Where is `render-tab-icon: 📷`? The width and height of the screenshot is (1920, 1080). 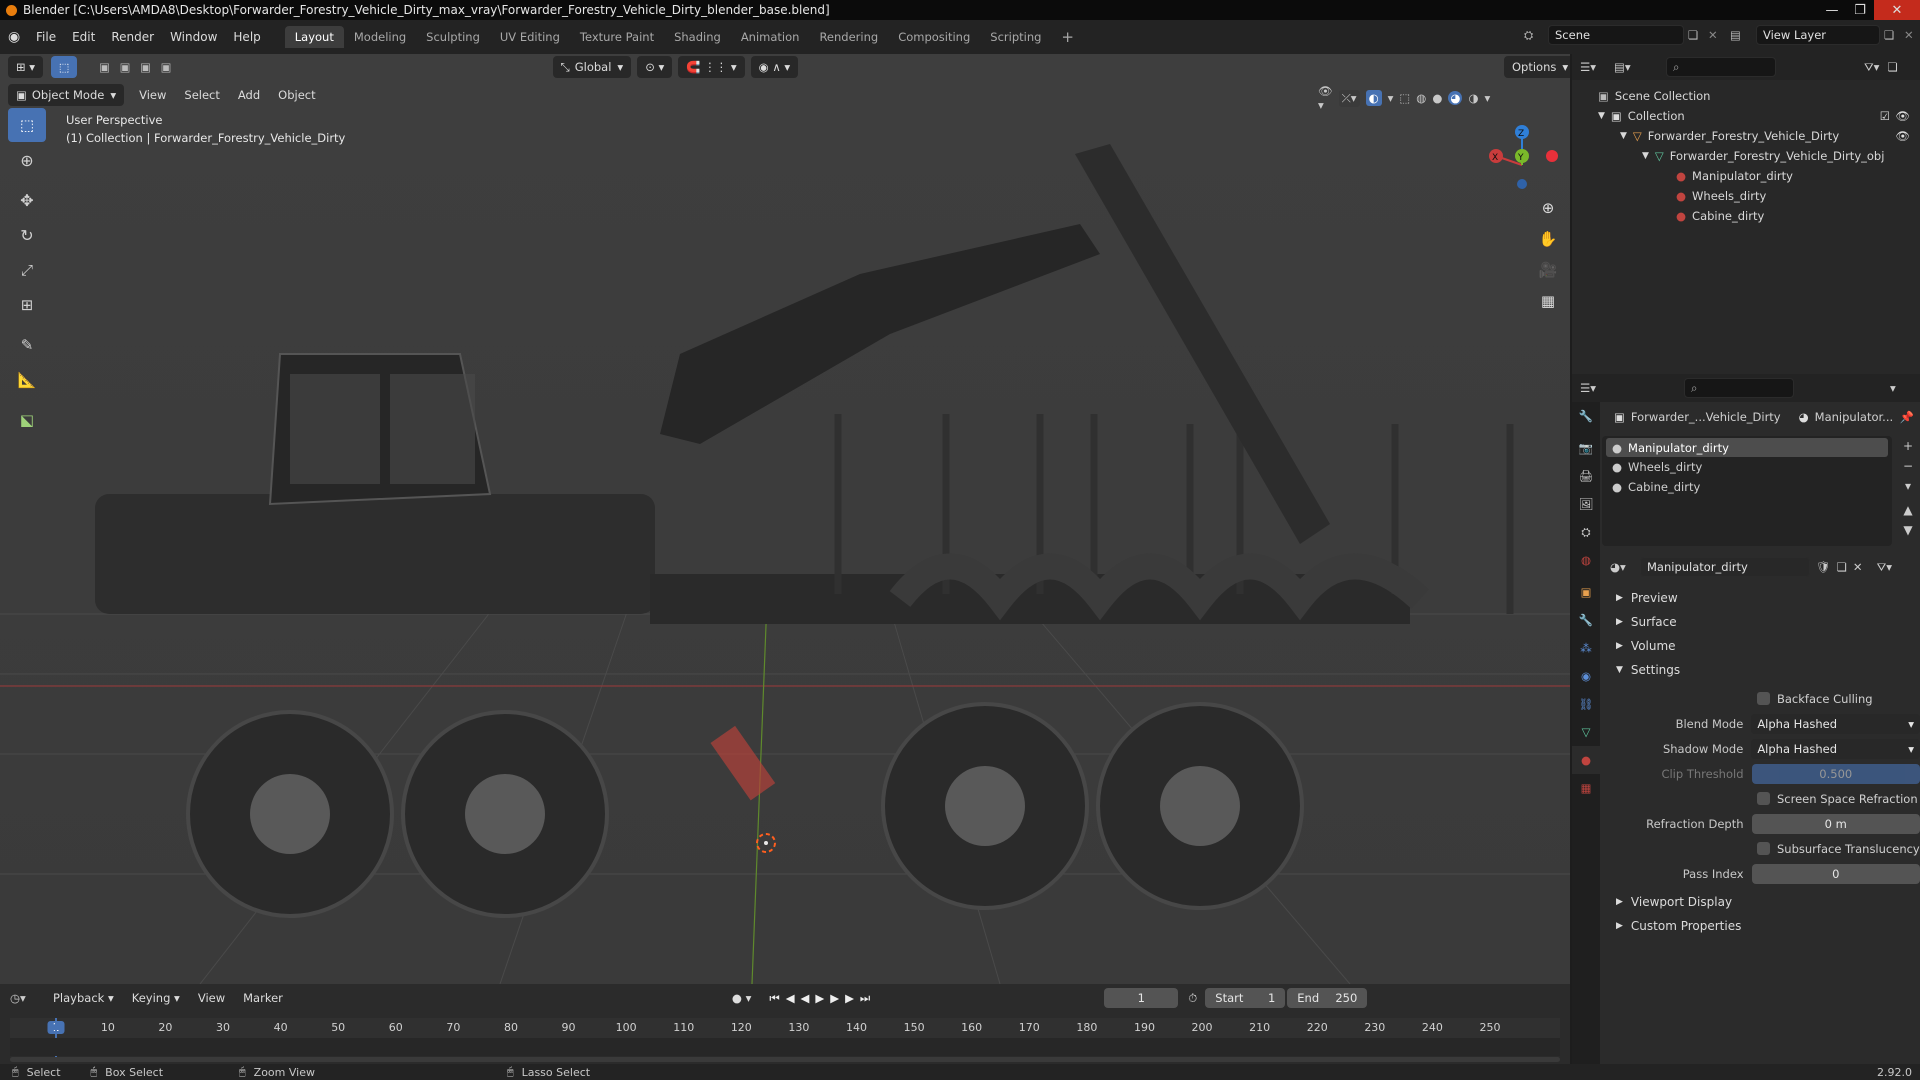
render-tab-icon: 📷 is located at coordinates (1586, 448).